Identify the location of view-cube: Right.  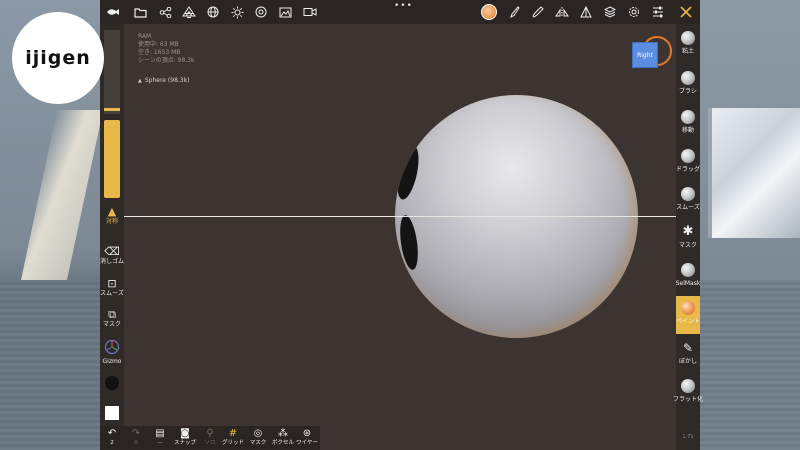
(645, 55).